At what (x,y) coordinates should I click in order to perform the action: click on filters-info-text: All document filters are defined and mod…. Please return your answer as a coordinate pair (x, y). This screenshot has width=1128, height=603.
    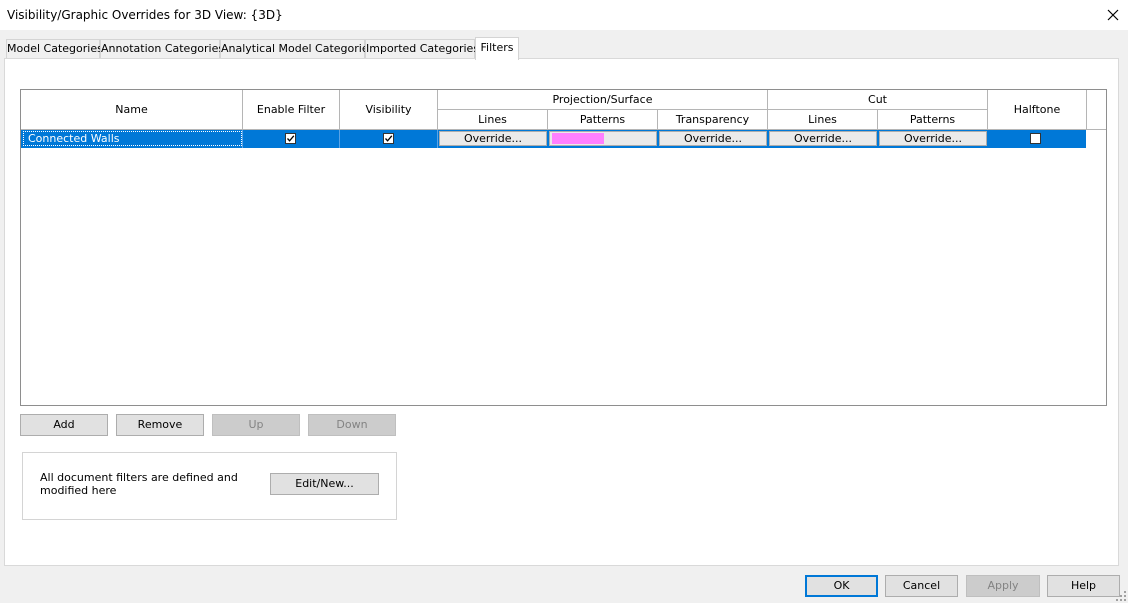
    Looking at the image, I should click on (139, 484).